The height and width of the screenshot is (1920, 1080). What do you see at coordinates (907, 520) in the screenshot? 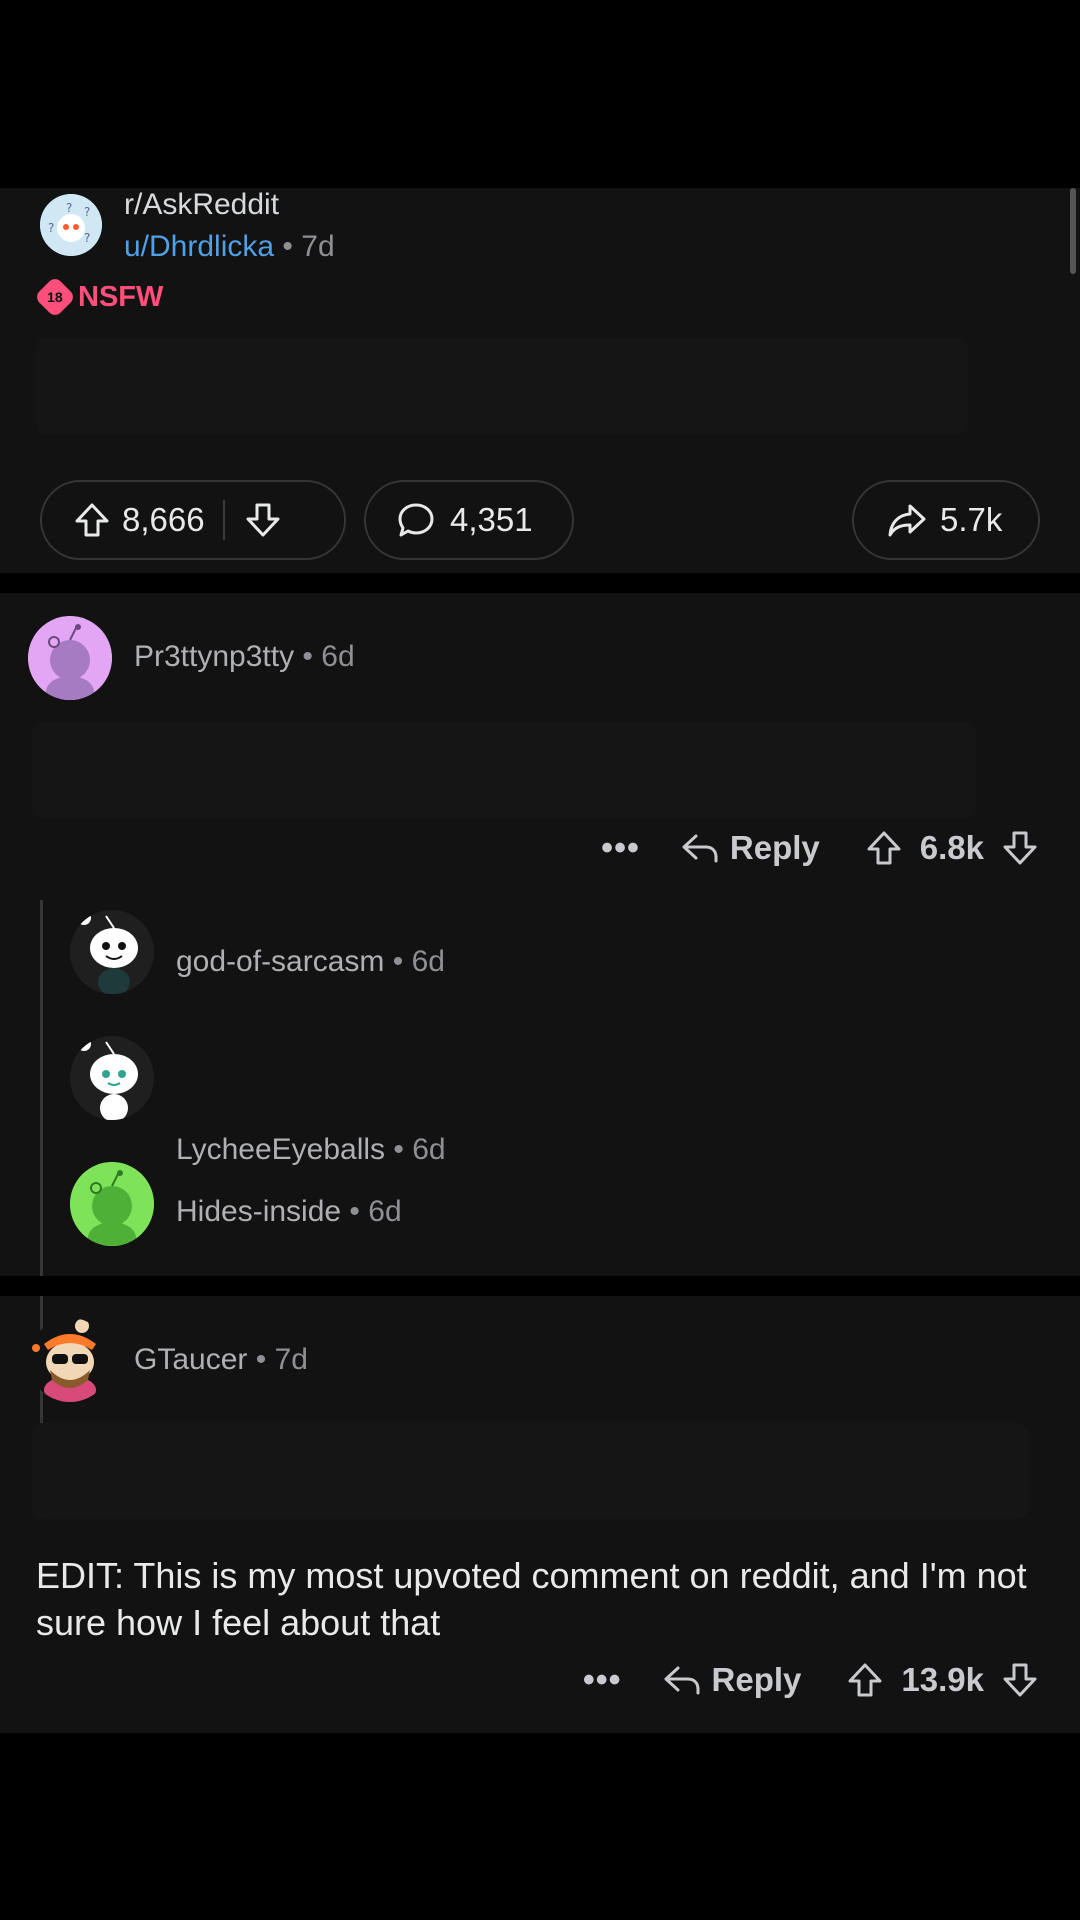
I see `share-arrow-icon` at bounding box center [907, 520].